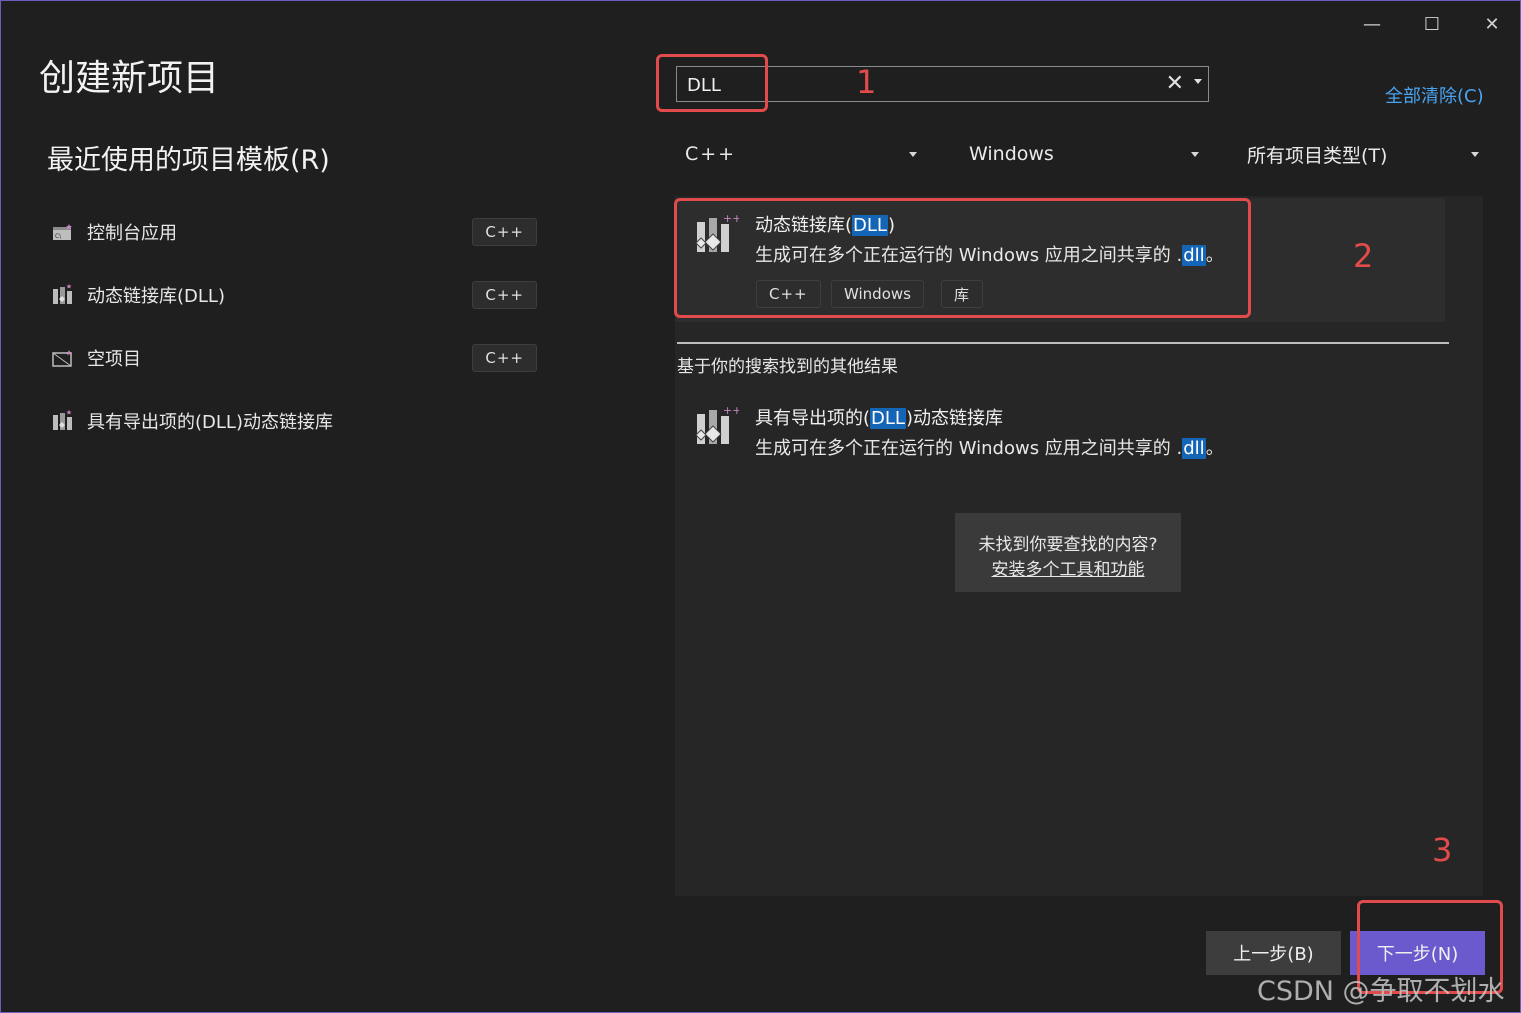  I want to click on recent-item-dll: 动态链接库(DLL) C++, so click(296, 295).